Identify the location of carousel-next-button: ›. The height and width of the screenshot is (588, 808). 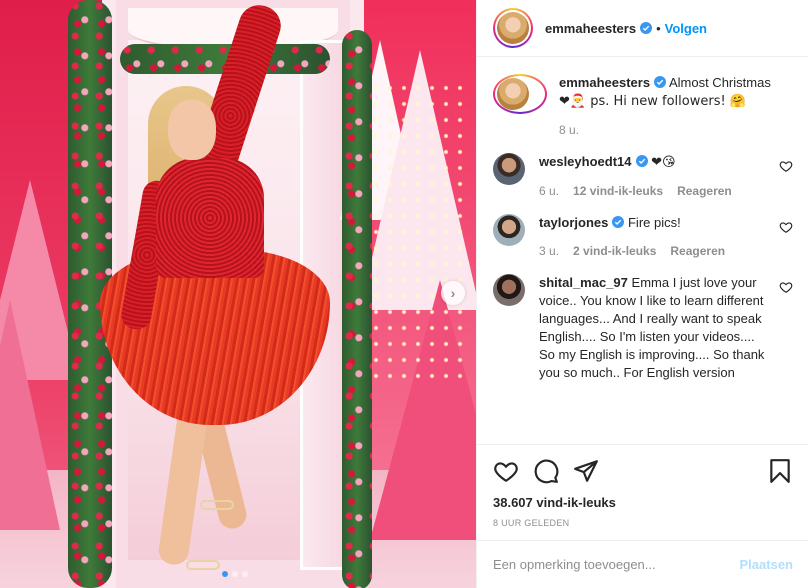
(453, 293).